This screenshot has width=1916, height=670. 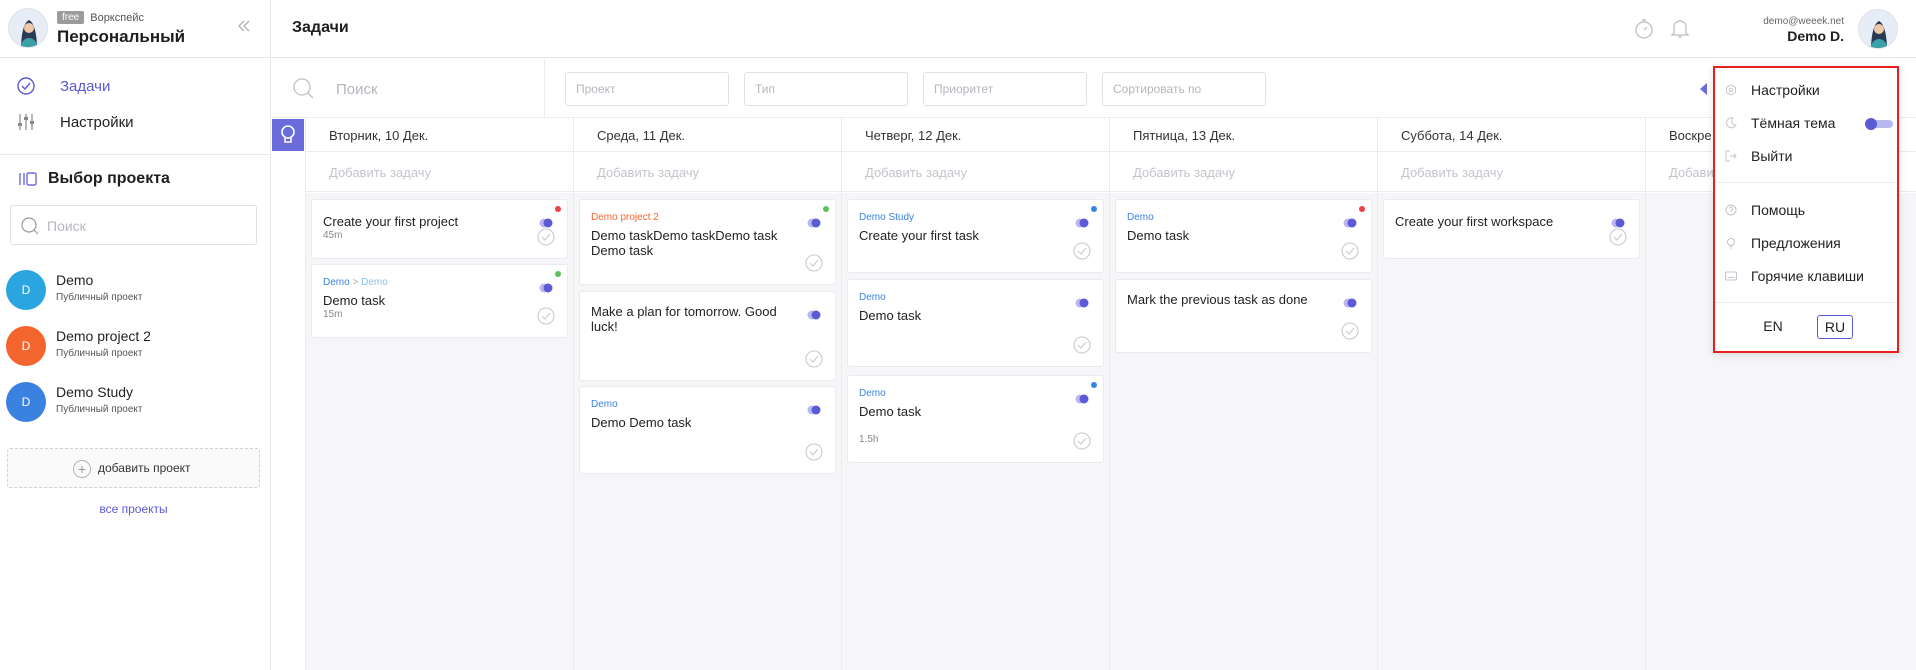 I want to click on gear-icon, so click(x=1731, y=90).